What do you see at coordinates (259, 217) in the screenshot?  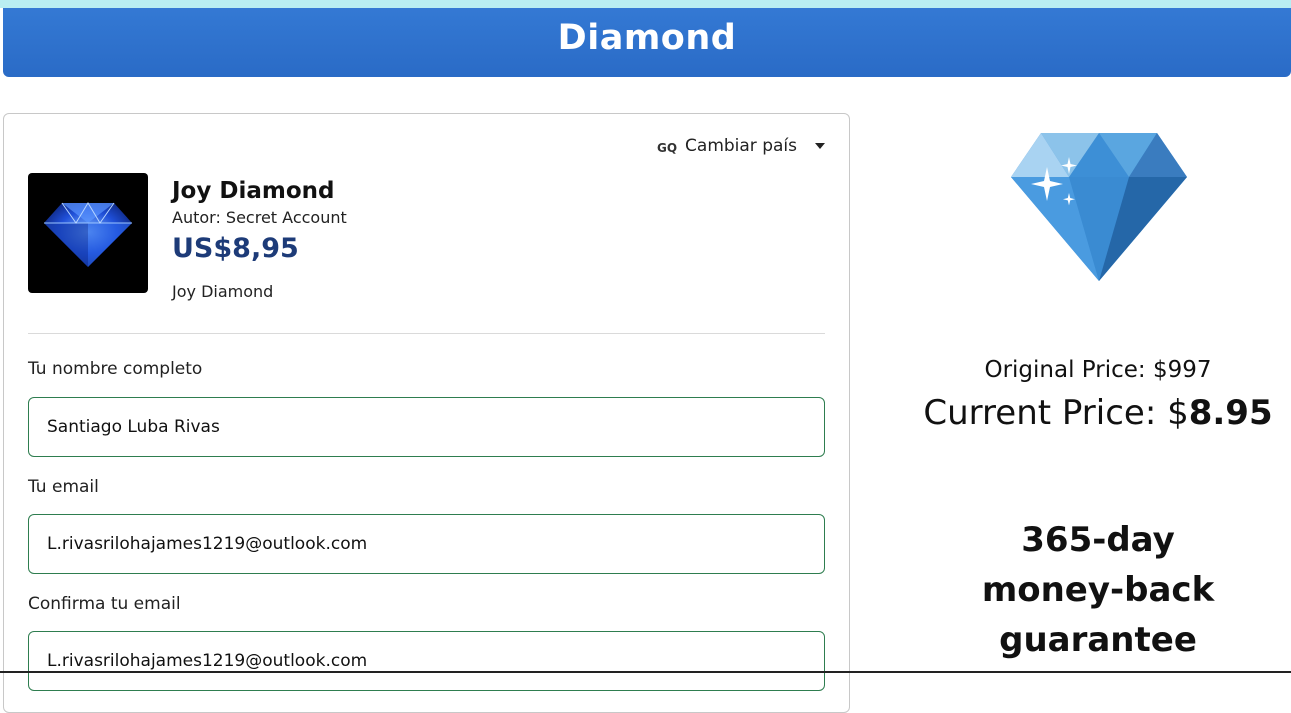 I see `product-author: Autor: Secret Account` at bounding box center [259, 217].